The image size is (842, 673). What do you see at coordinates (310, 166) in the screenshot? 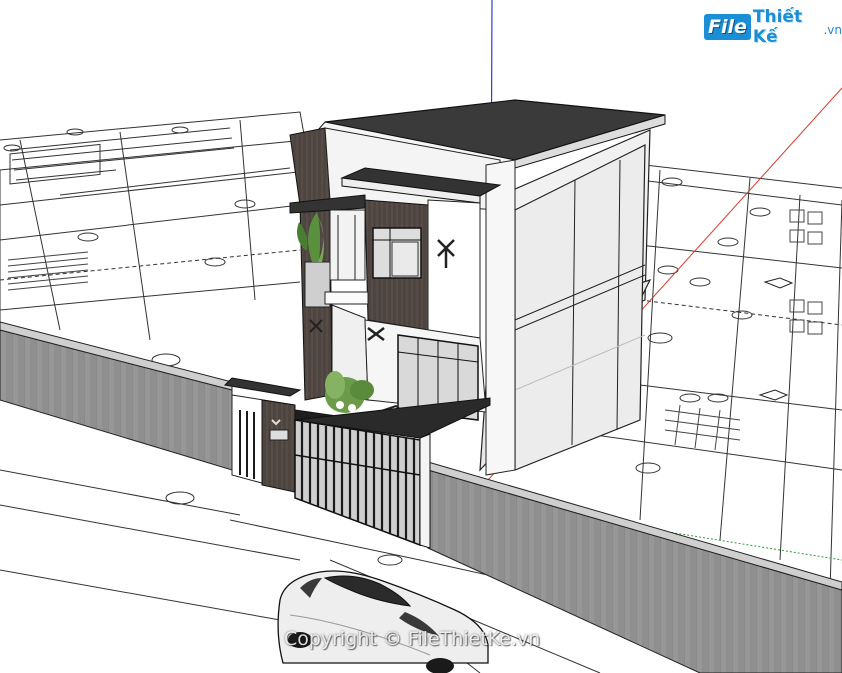
I see `wood-column` at bounding box center [310, 166].